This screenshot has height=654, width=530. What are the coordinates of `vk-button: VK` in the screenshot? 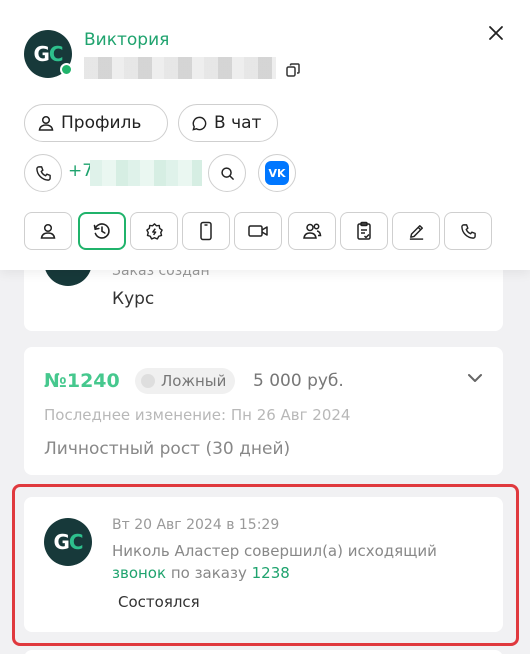 It's located at (277, 173).